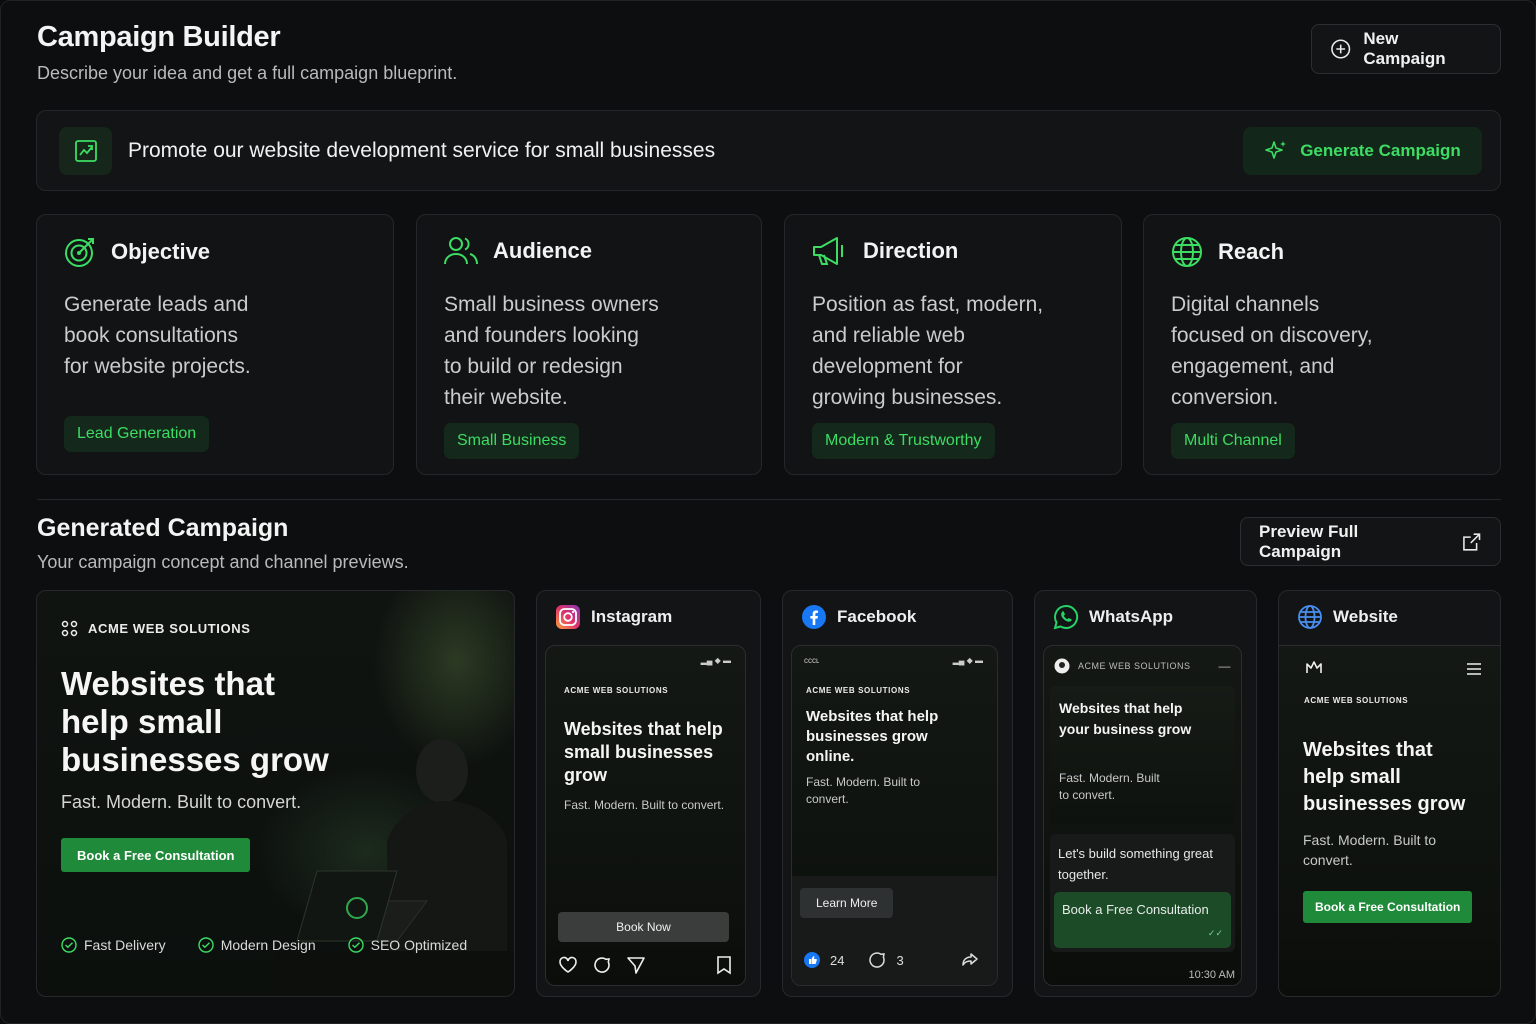 This screenshot has width=1536, height=1024. What do you see at coordinates (1474, 669) in the screenshot?
I see `hamburger-menu-icon` at bounding box center [1474, 669].